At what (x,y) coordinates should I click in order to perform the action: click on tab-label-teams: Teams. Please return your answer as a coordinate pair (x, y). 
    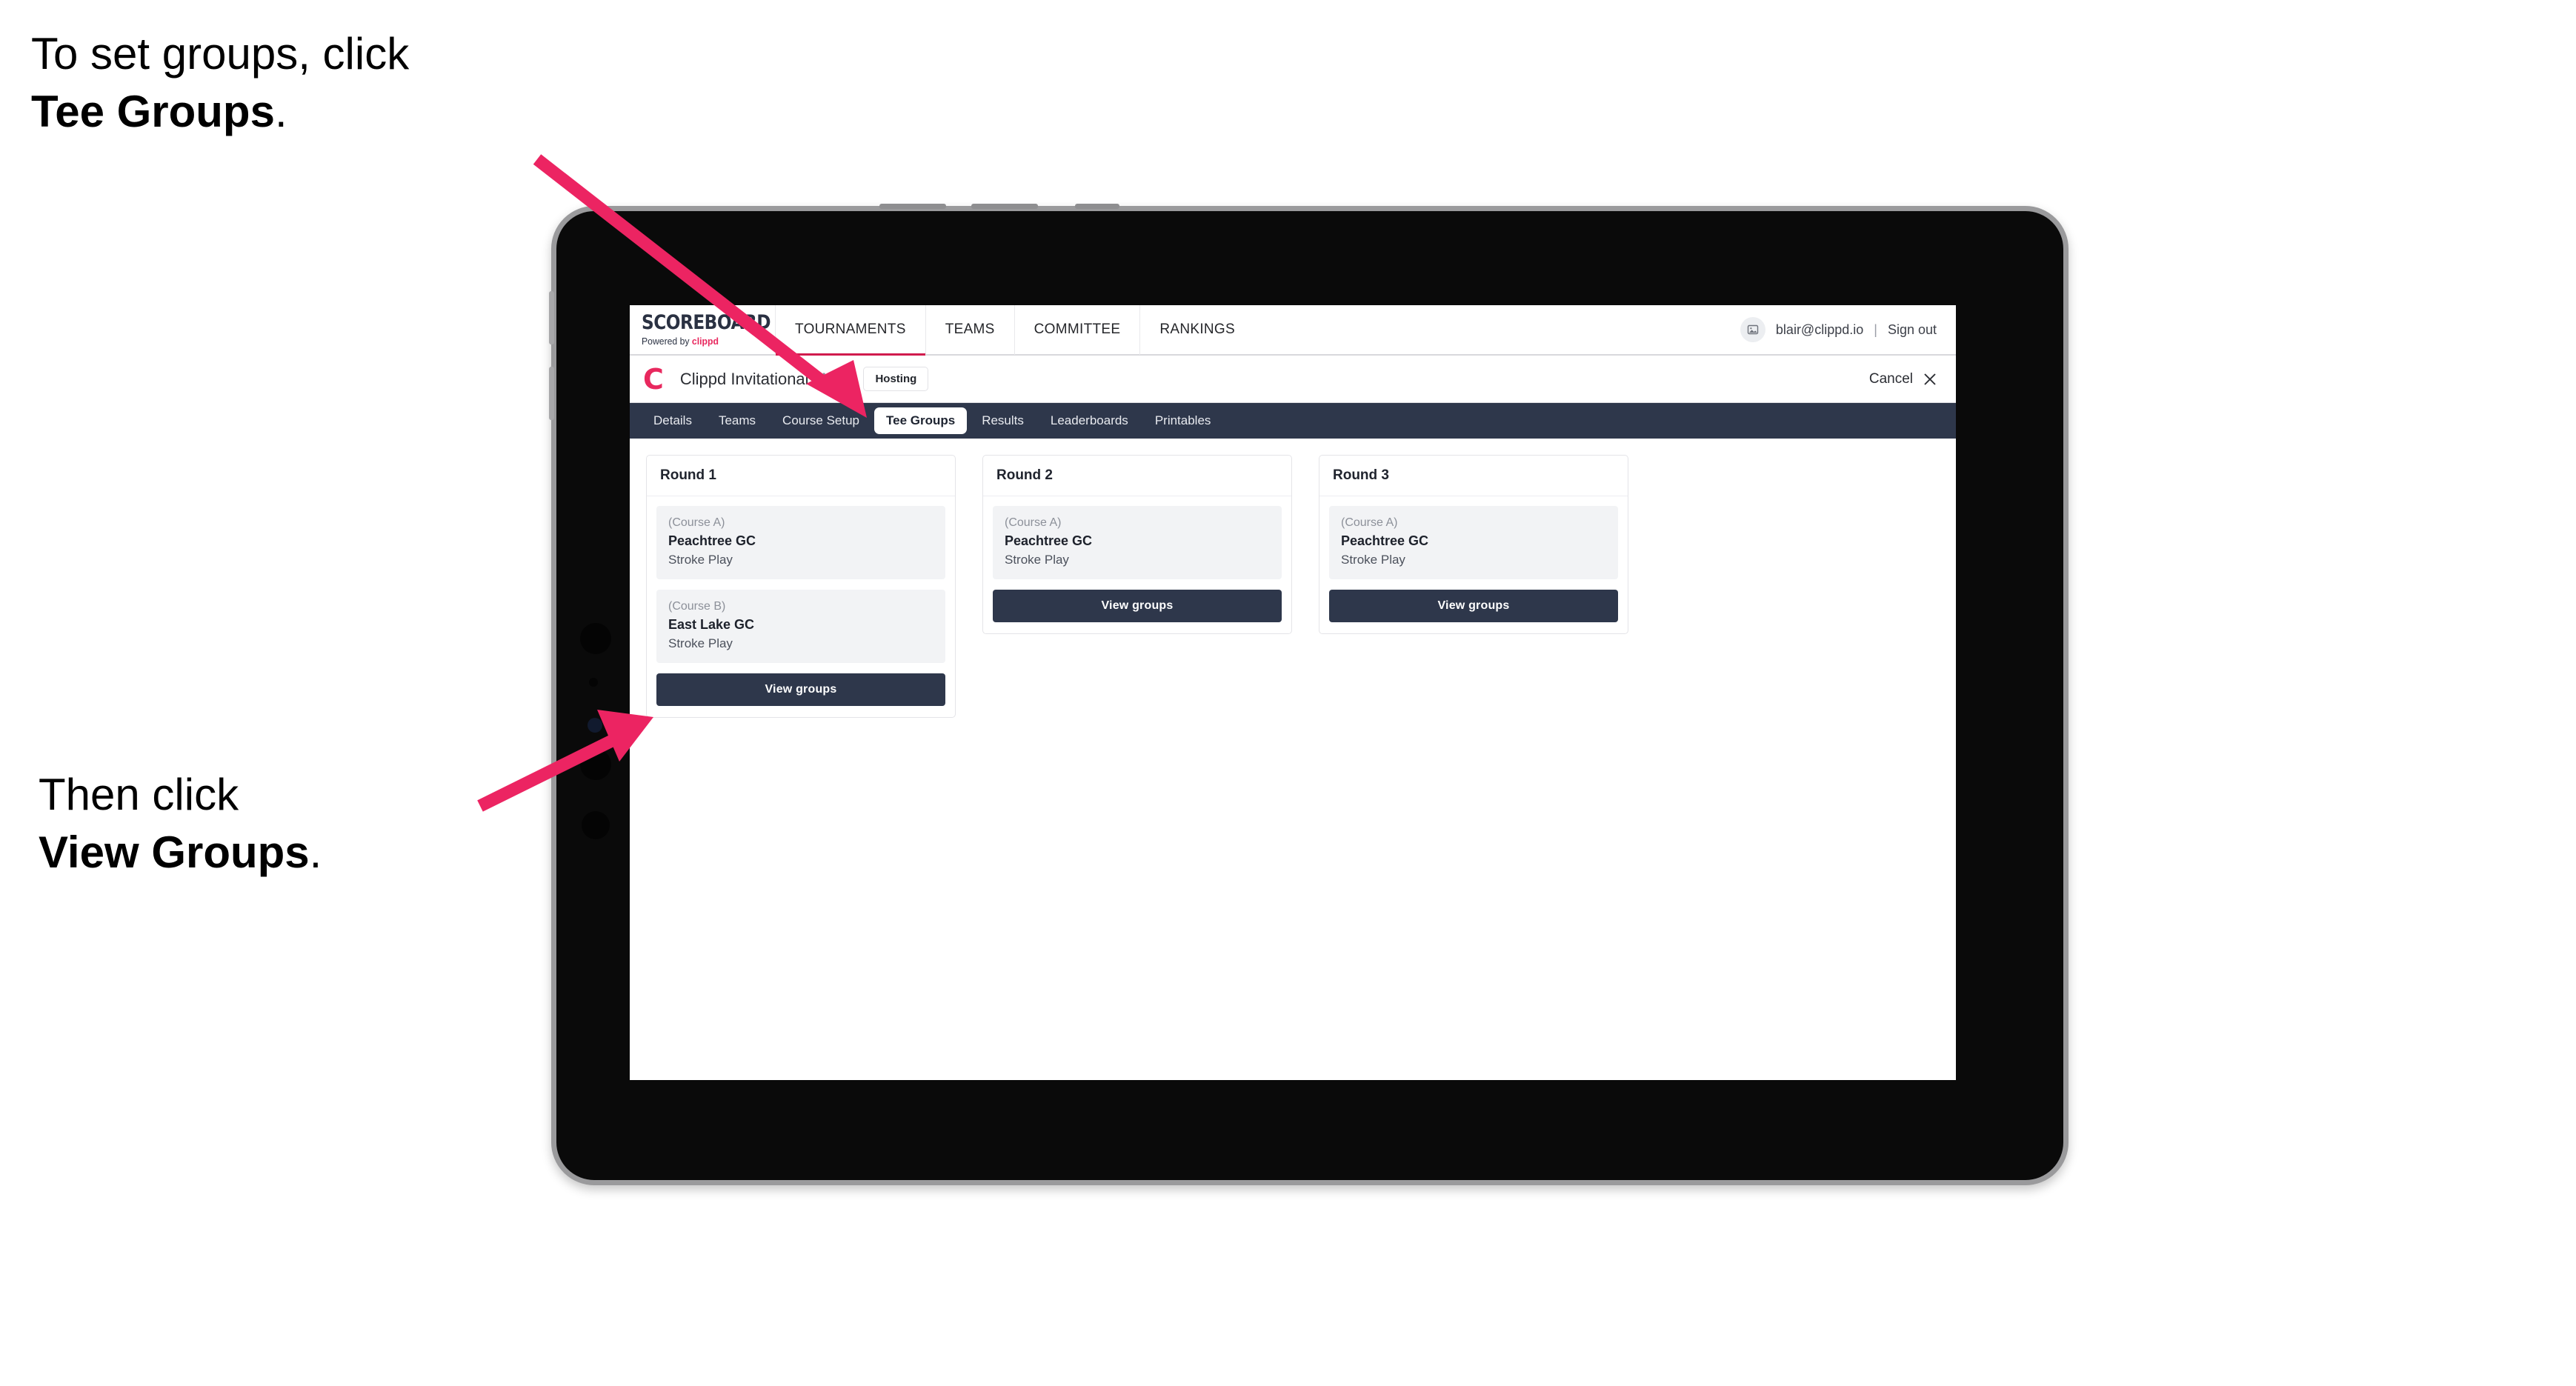
    Looking at the image, I should click on (737, 420).